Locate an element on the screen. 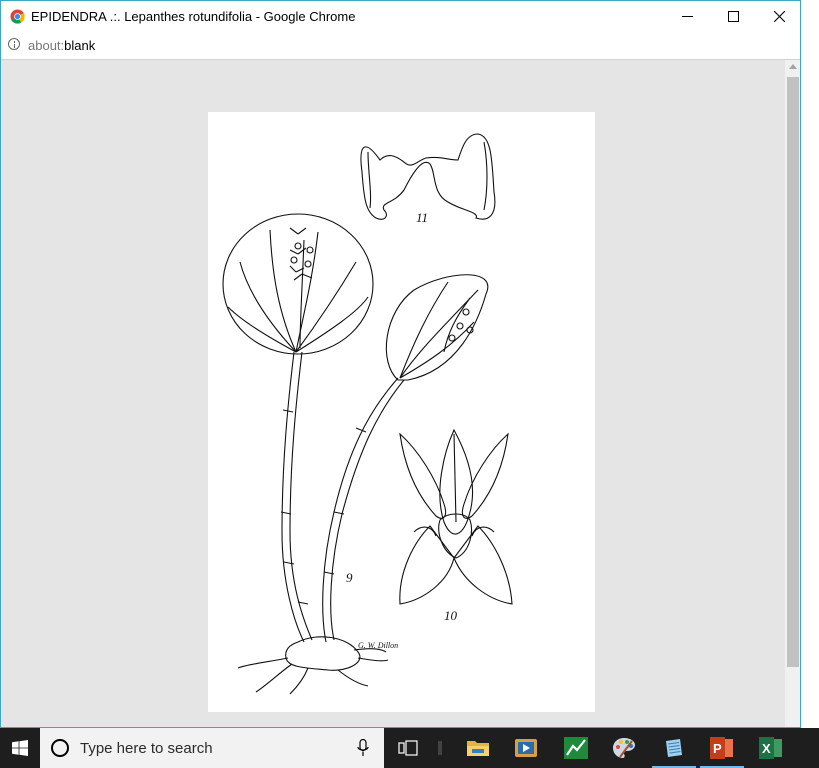  url-path: blank is located at coordinates (80, 45).